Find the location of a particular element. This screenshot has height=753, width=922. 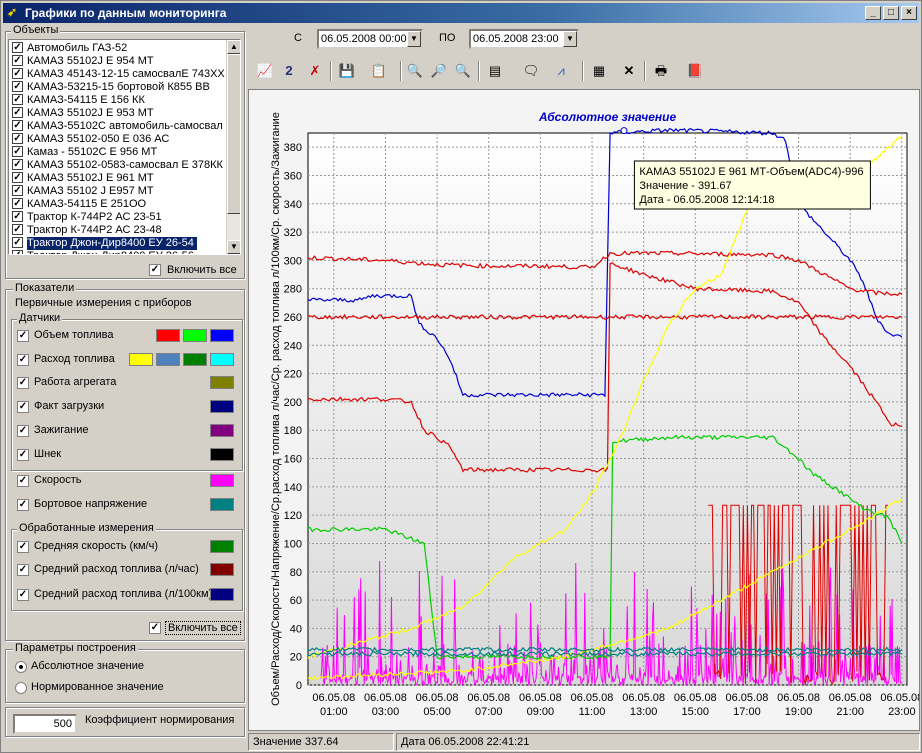

objects-include-all-label: Включить все is located at coordinates (202, 270).